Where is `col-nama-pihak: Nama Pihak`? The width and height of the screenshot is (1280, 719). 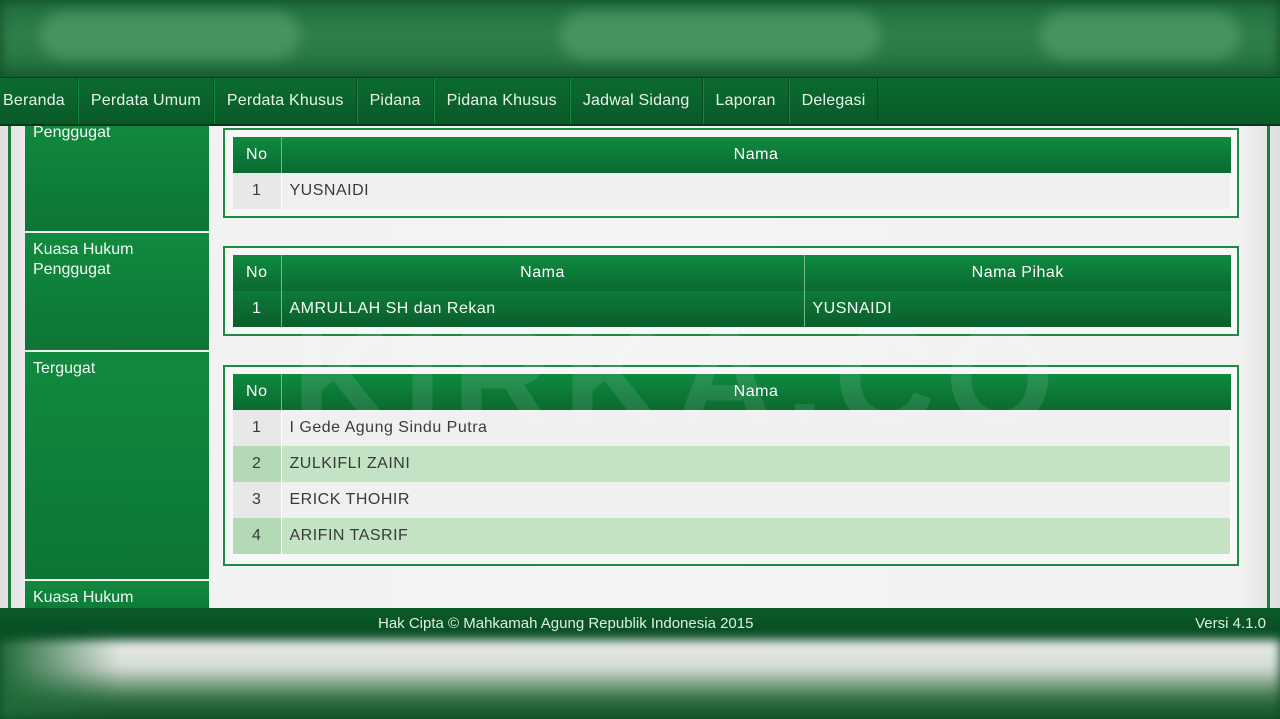
col-nama-pihak: Nama Pihak is located at coordinates (1017, 273).